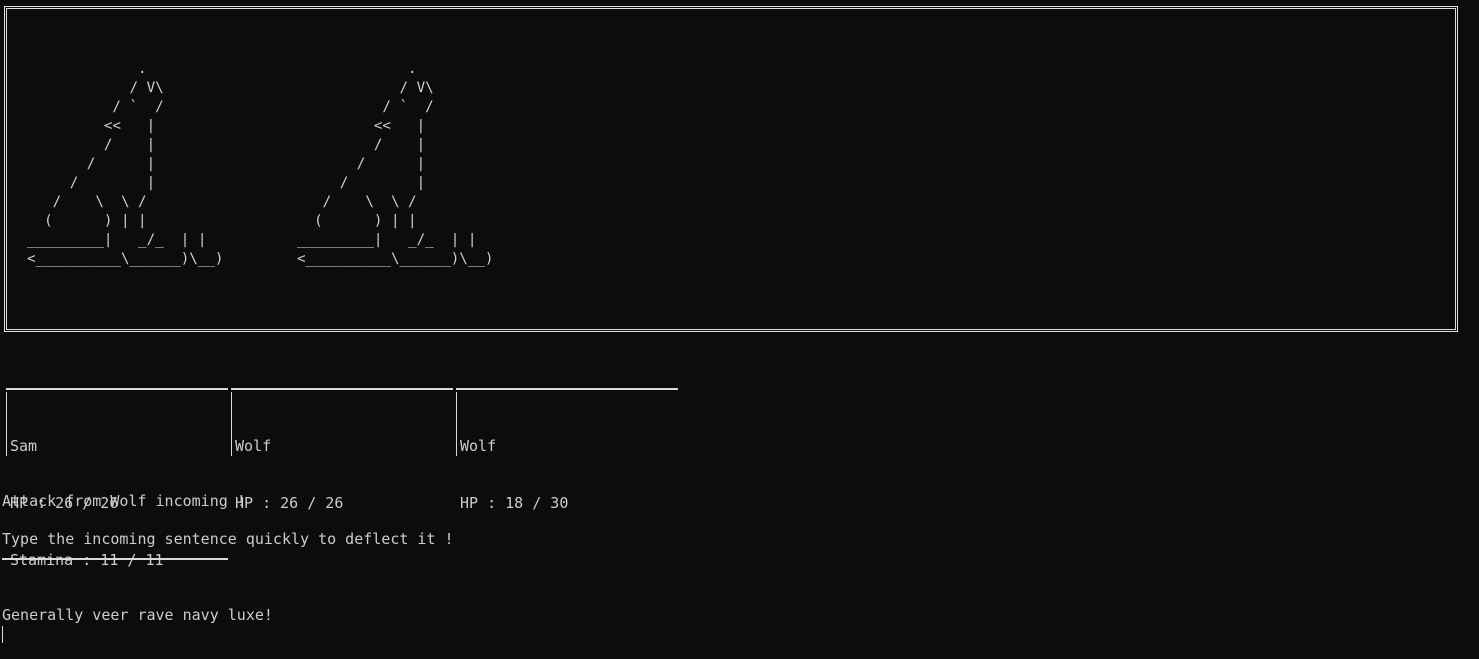 The width and height of the screenshot is (1479, 659). Describe the element at coordinates (289, 503) in the screenshot. I see `combatant-hp: HP : 26 / 26` at that location.